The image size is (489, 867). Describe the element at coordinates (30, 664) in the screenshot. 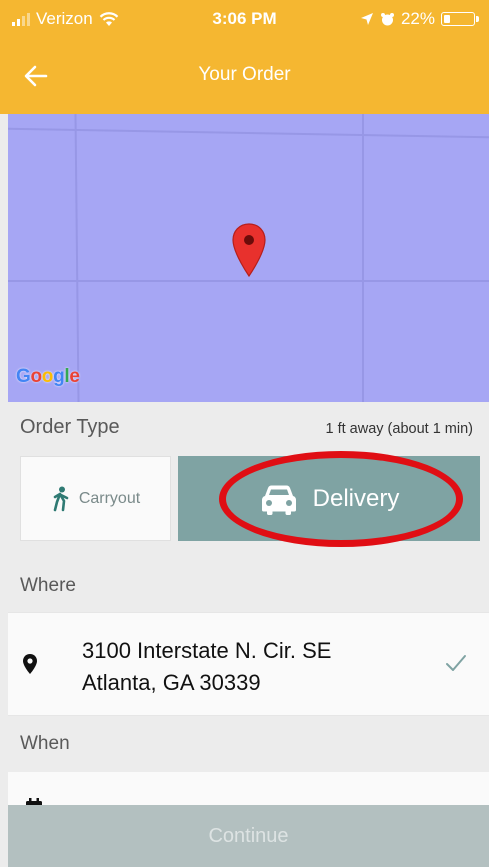

I see `location-pin-icon` at that location.